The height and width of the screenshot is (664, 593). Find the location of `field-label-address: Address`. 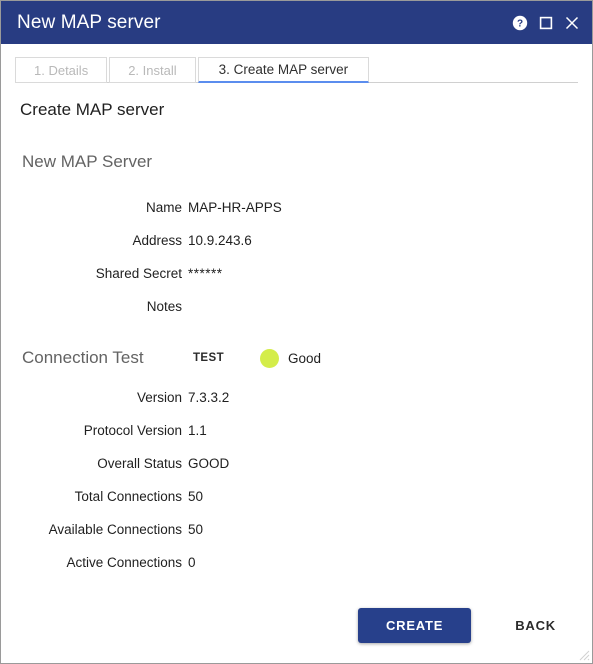

field-label-address: Address is located at coordinates (157, 240).